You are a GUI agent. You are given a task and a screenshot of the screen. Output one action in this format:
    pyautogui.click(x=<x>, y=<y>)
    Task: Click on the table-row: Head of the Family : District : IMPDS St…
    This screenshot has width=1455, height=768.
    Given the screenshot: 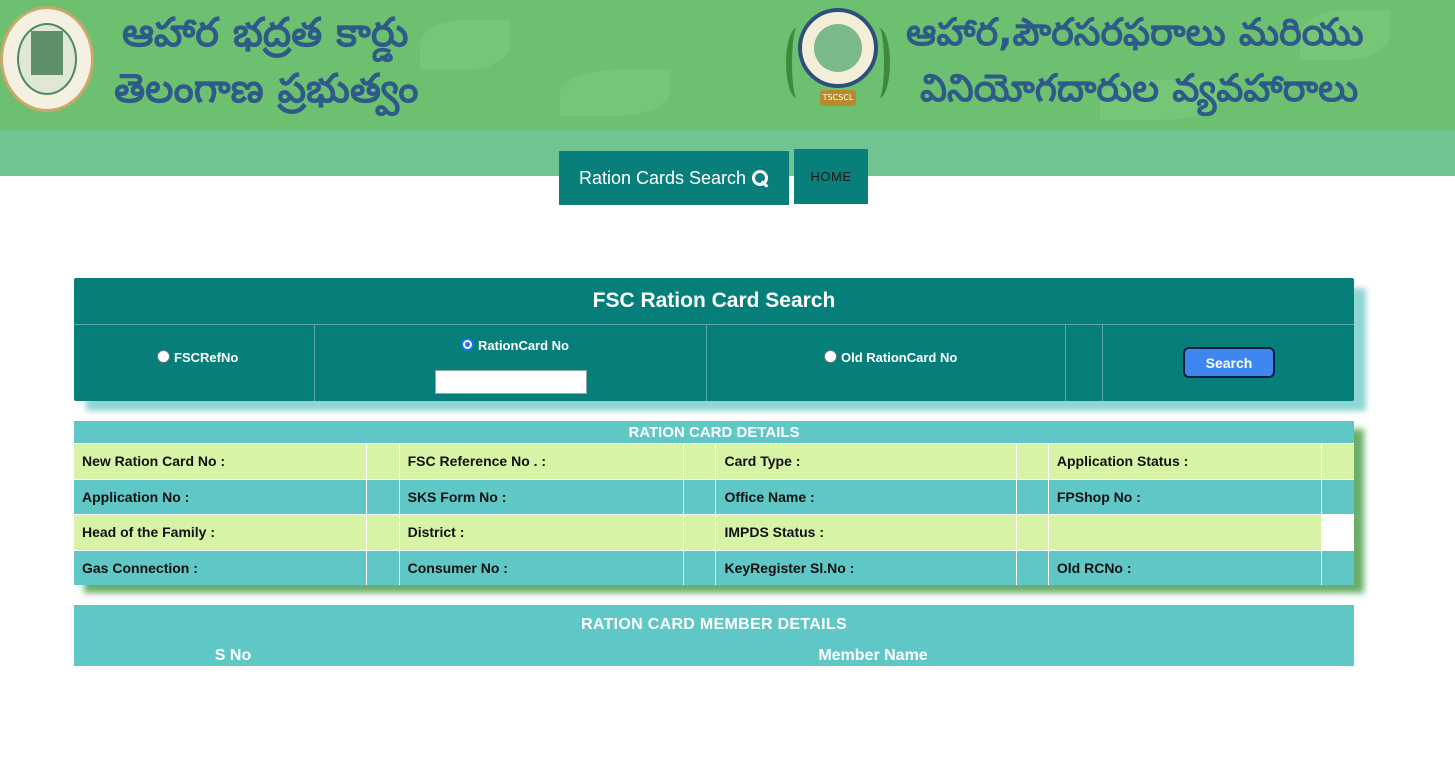 What is the action you would take?
    pyautogui.click(x=714, y=532)
    